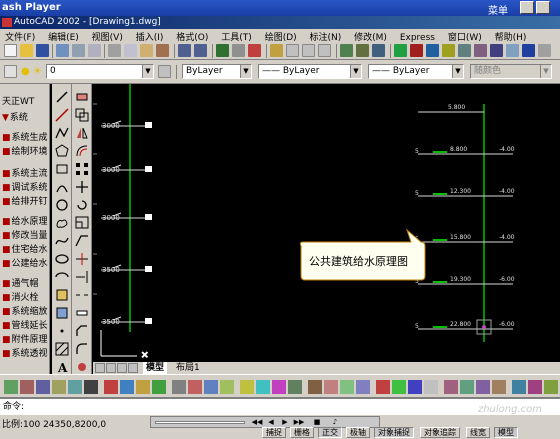 The height and width of the screenshot is (439, 560). What do you see at coordinates (25, 248) in the screenshot?
I see `left-menu-item: ■住宅给水` at bounding box center [25, 248].